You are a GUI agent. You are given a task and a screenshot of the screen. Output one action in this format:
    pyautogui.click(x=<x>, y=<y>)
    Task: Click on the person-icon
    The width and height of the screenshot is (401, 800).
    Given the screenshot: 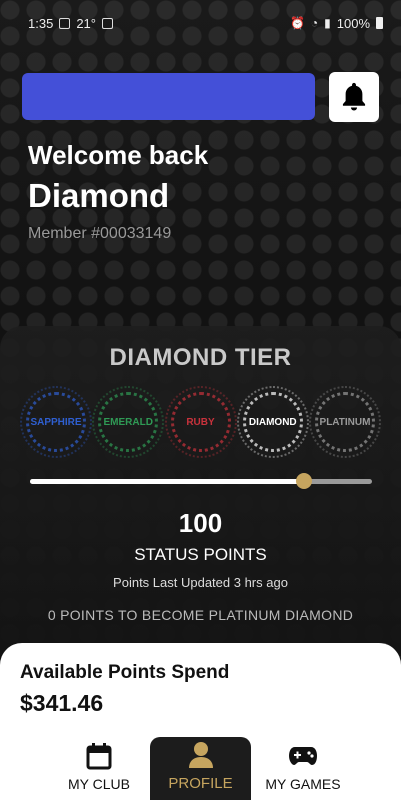 What is the action you would take?
    pyautogui.click(x=200, y=755)
    